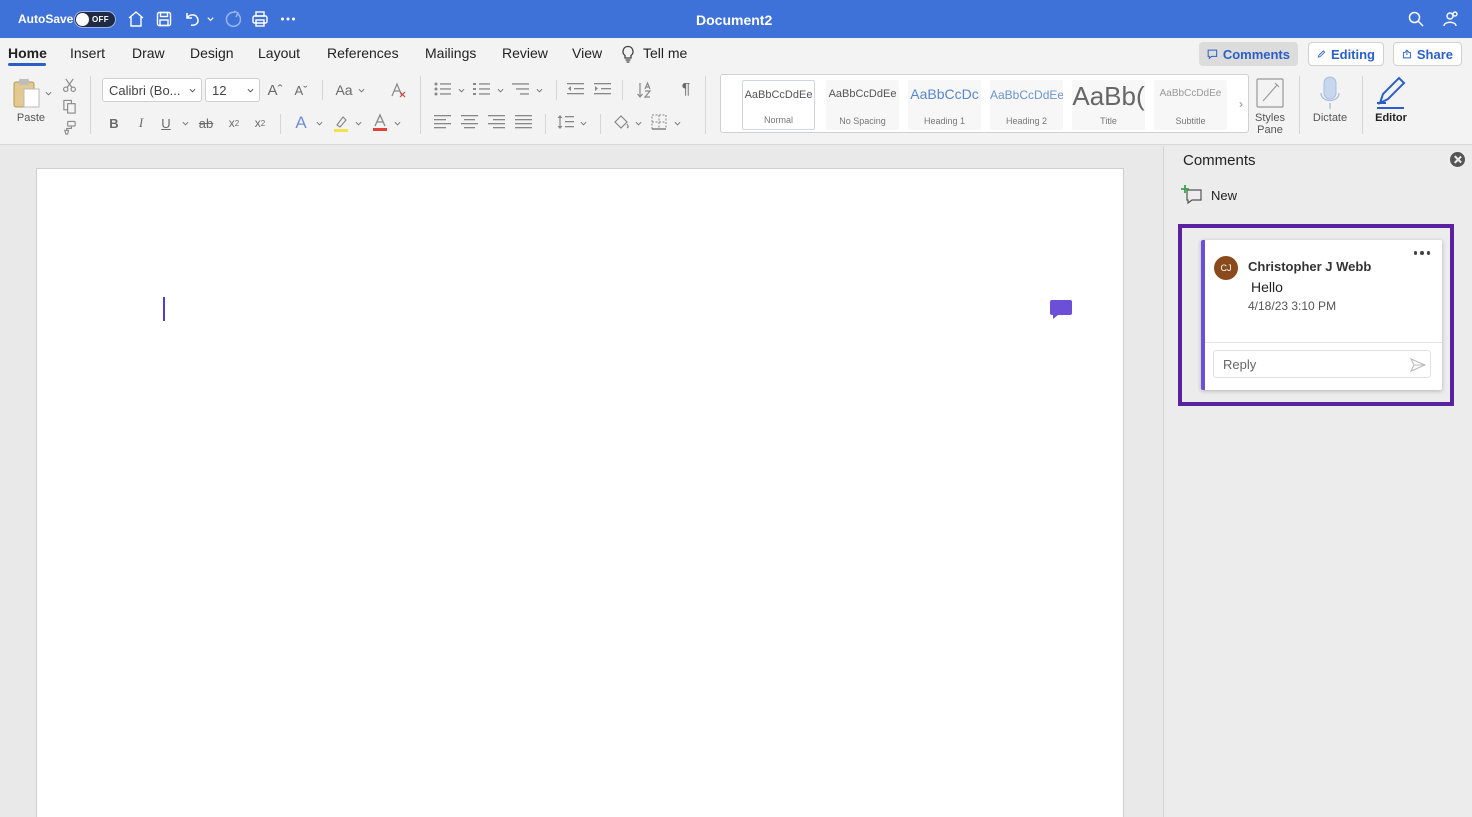  Describe the element at coordinates (443, 122) in the screenshot. I see `align-left-icon` at that location.